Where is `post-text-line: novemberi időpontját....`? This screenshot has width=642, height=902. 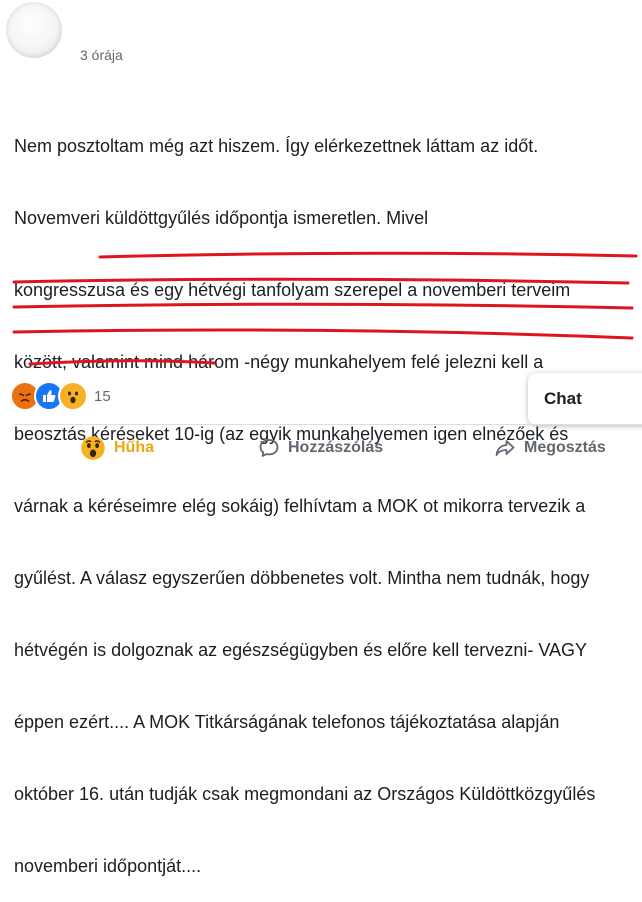
post-text-line: novemberi időpontját.... is located at coordinates (108, 866).